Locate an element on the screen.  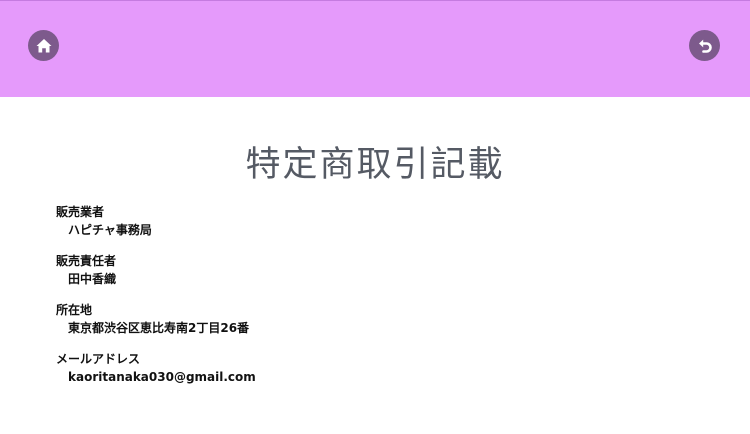
undo-arrow-icon is located at coordinates (705, 46).